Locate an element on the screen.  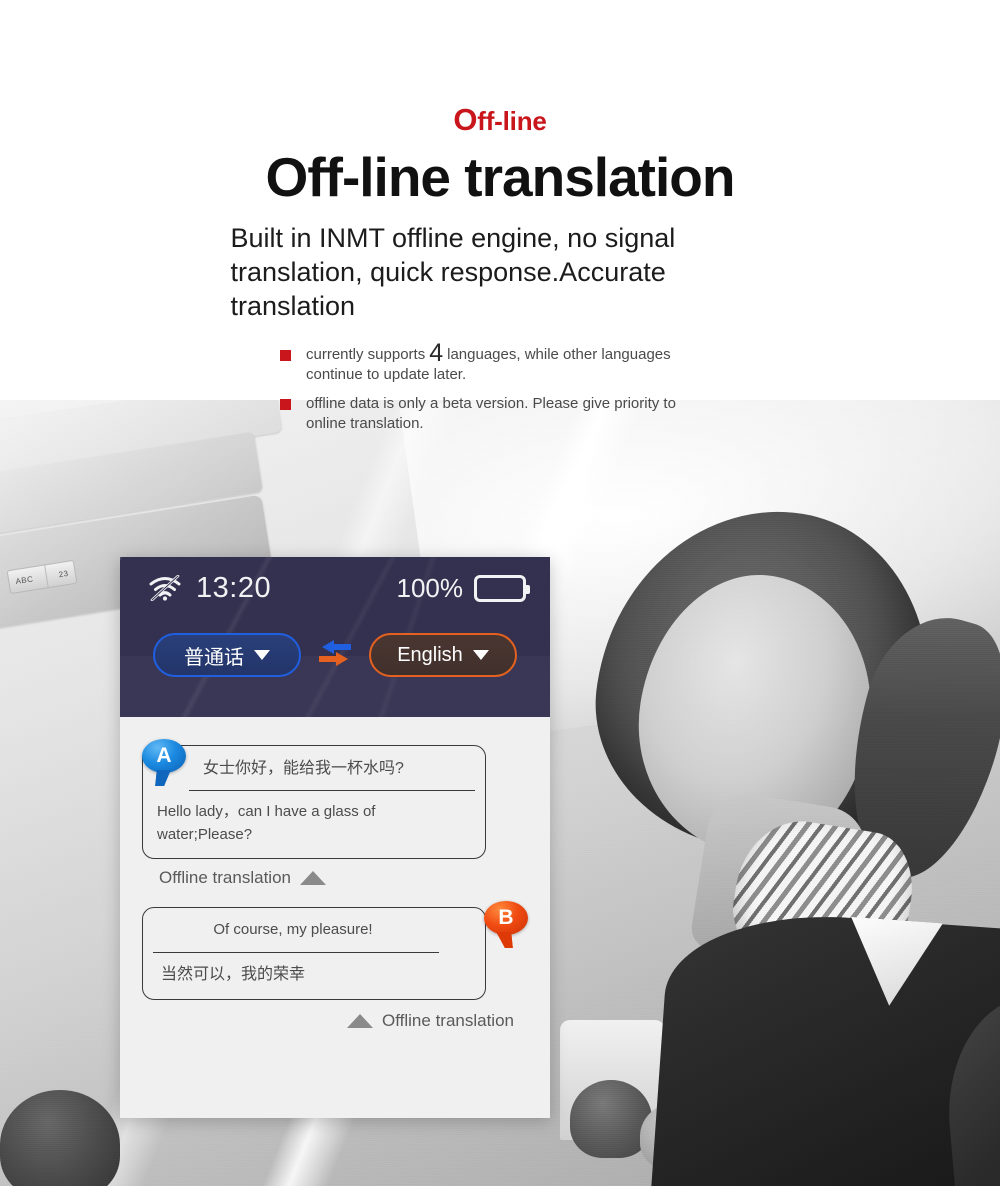
status-right-group: 100% is located at coordinates (463, 588).